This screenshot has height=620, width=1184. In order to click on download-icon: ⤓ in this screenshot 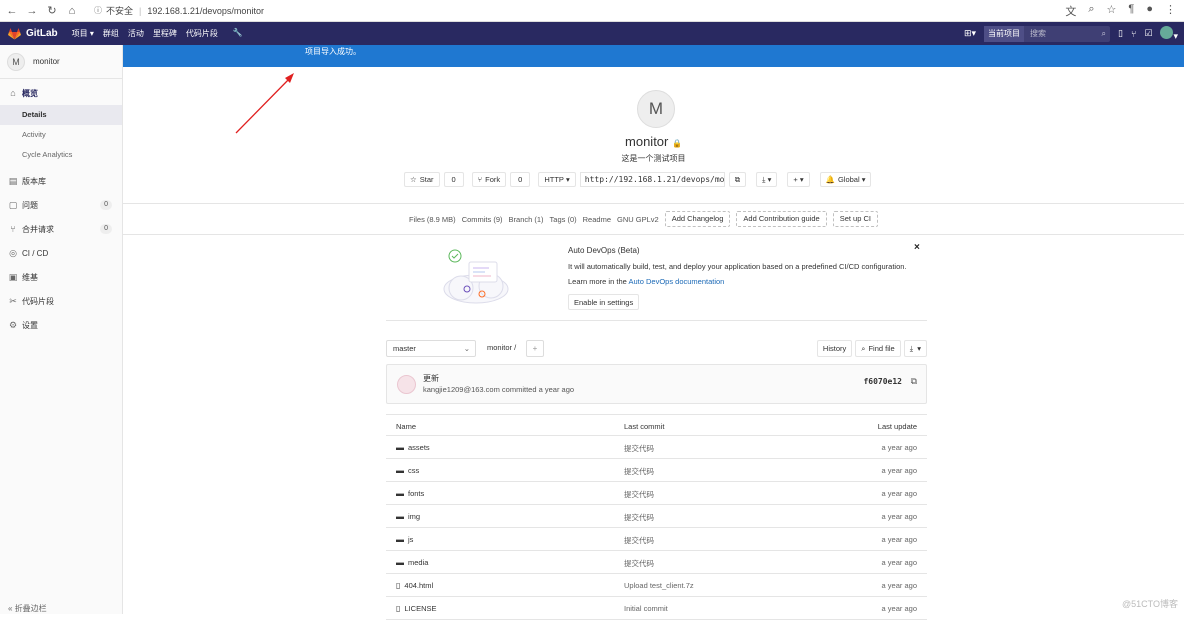, I will do `click(911, 348)`.